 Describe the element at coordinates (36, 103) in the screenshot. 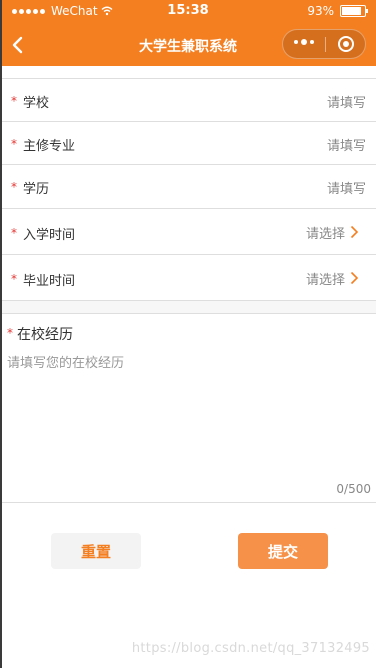

I see `field-label: 学校` at that location.